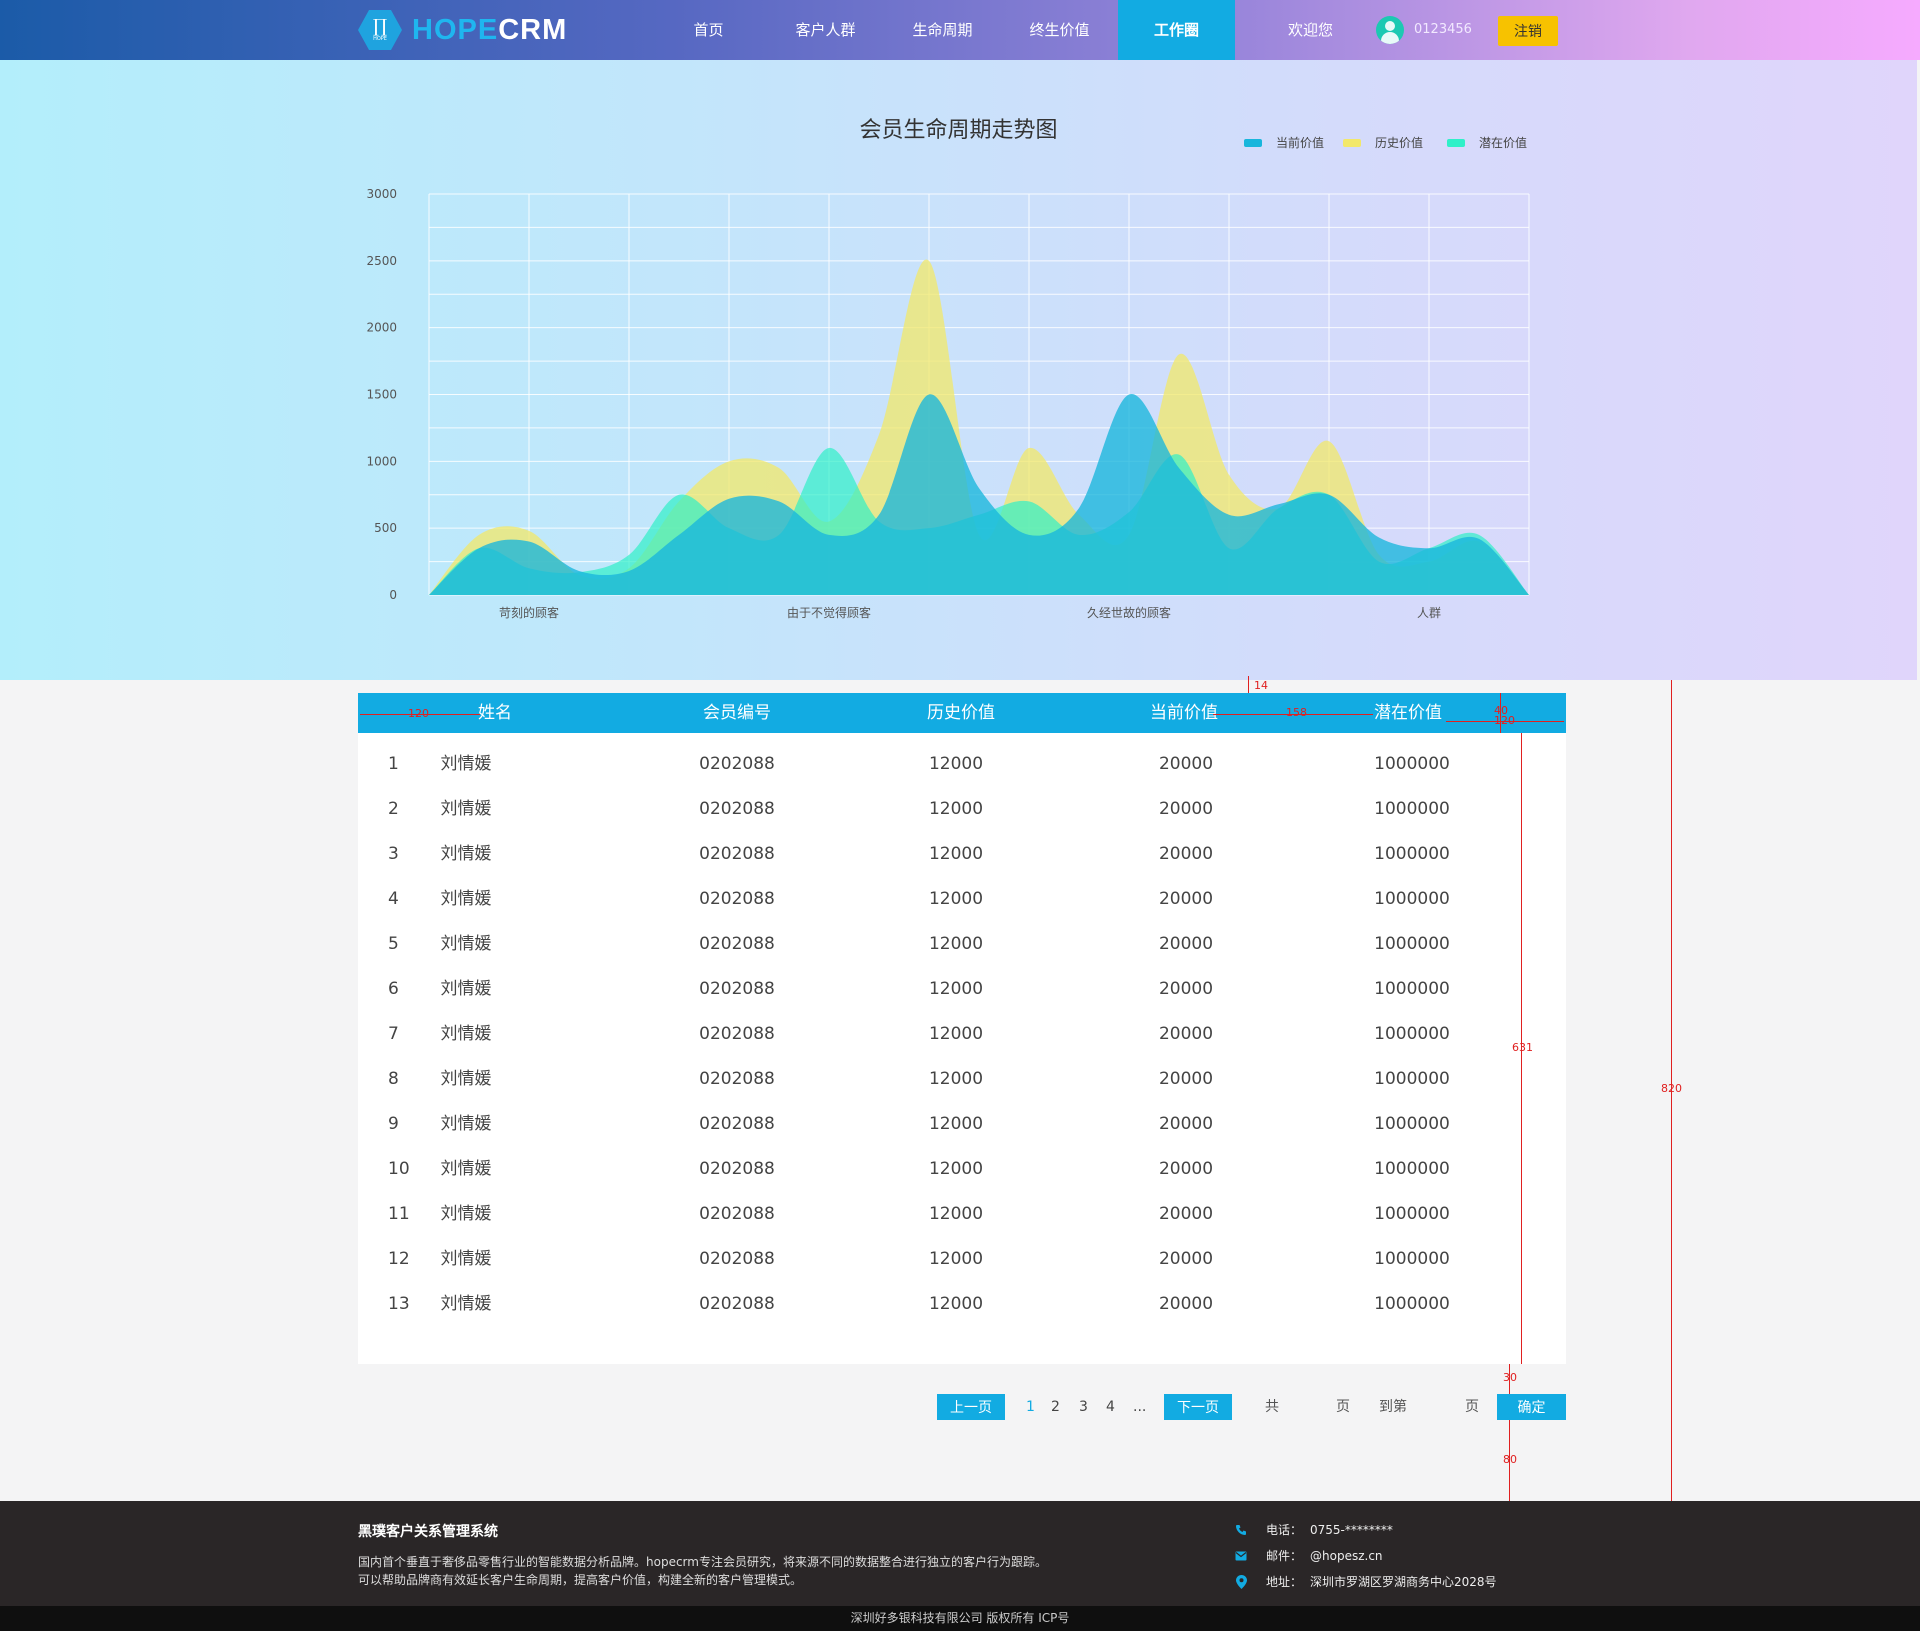  Describe the element at coordinates (393, 595) in the screenshot. I see `y-tick-label: 0` at that location.